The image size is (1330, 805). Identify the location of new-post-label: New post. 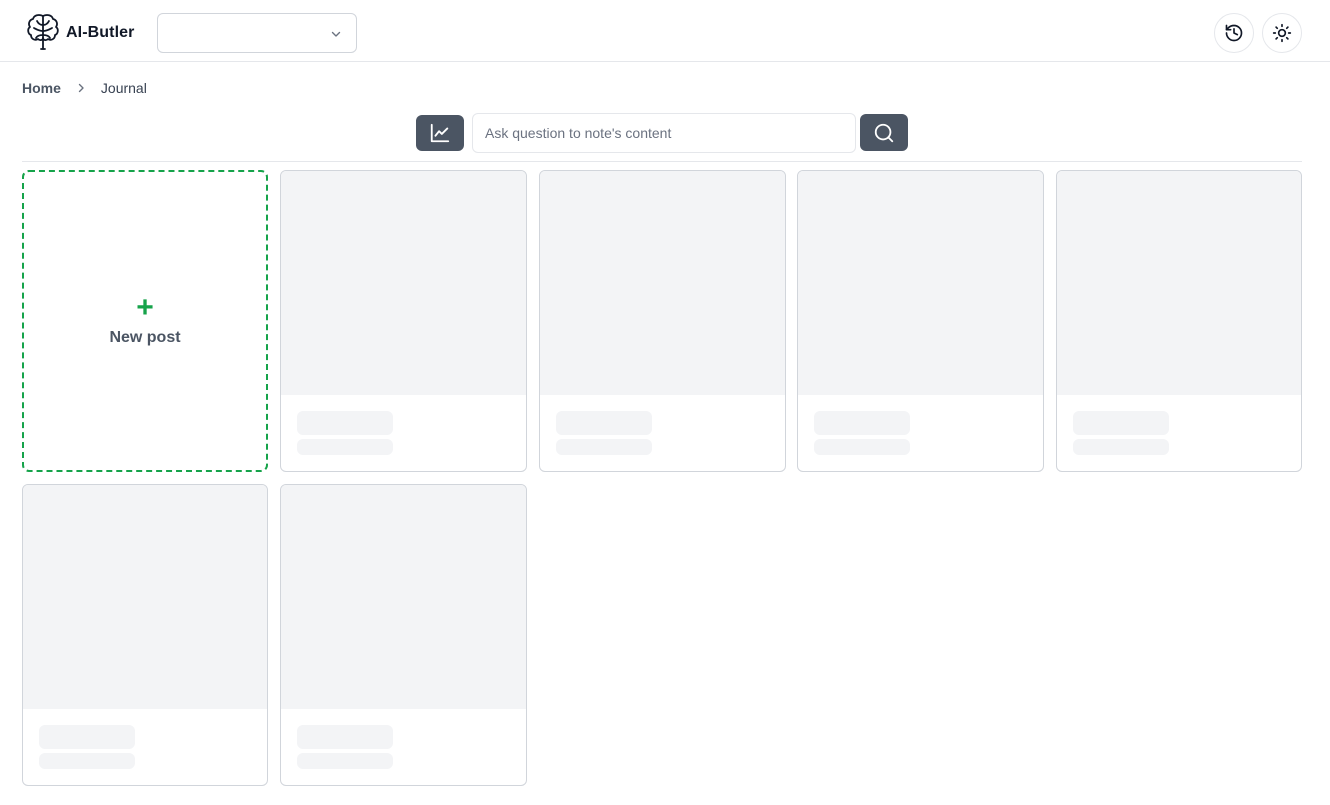
(145, 337).